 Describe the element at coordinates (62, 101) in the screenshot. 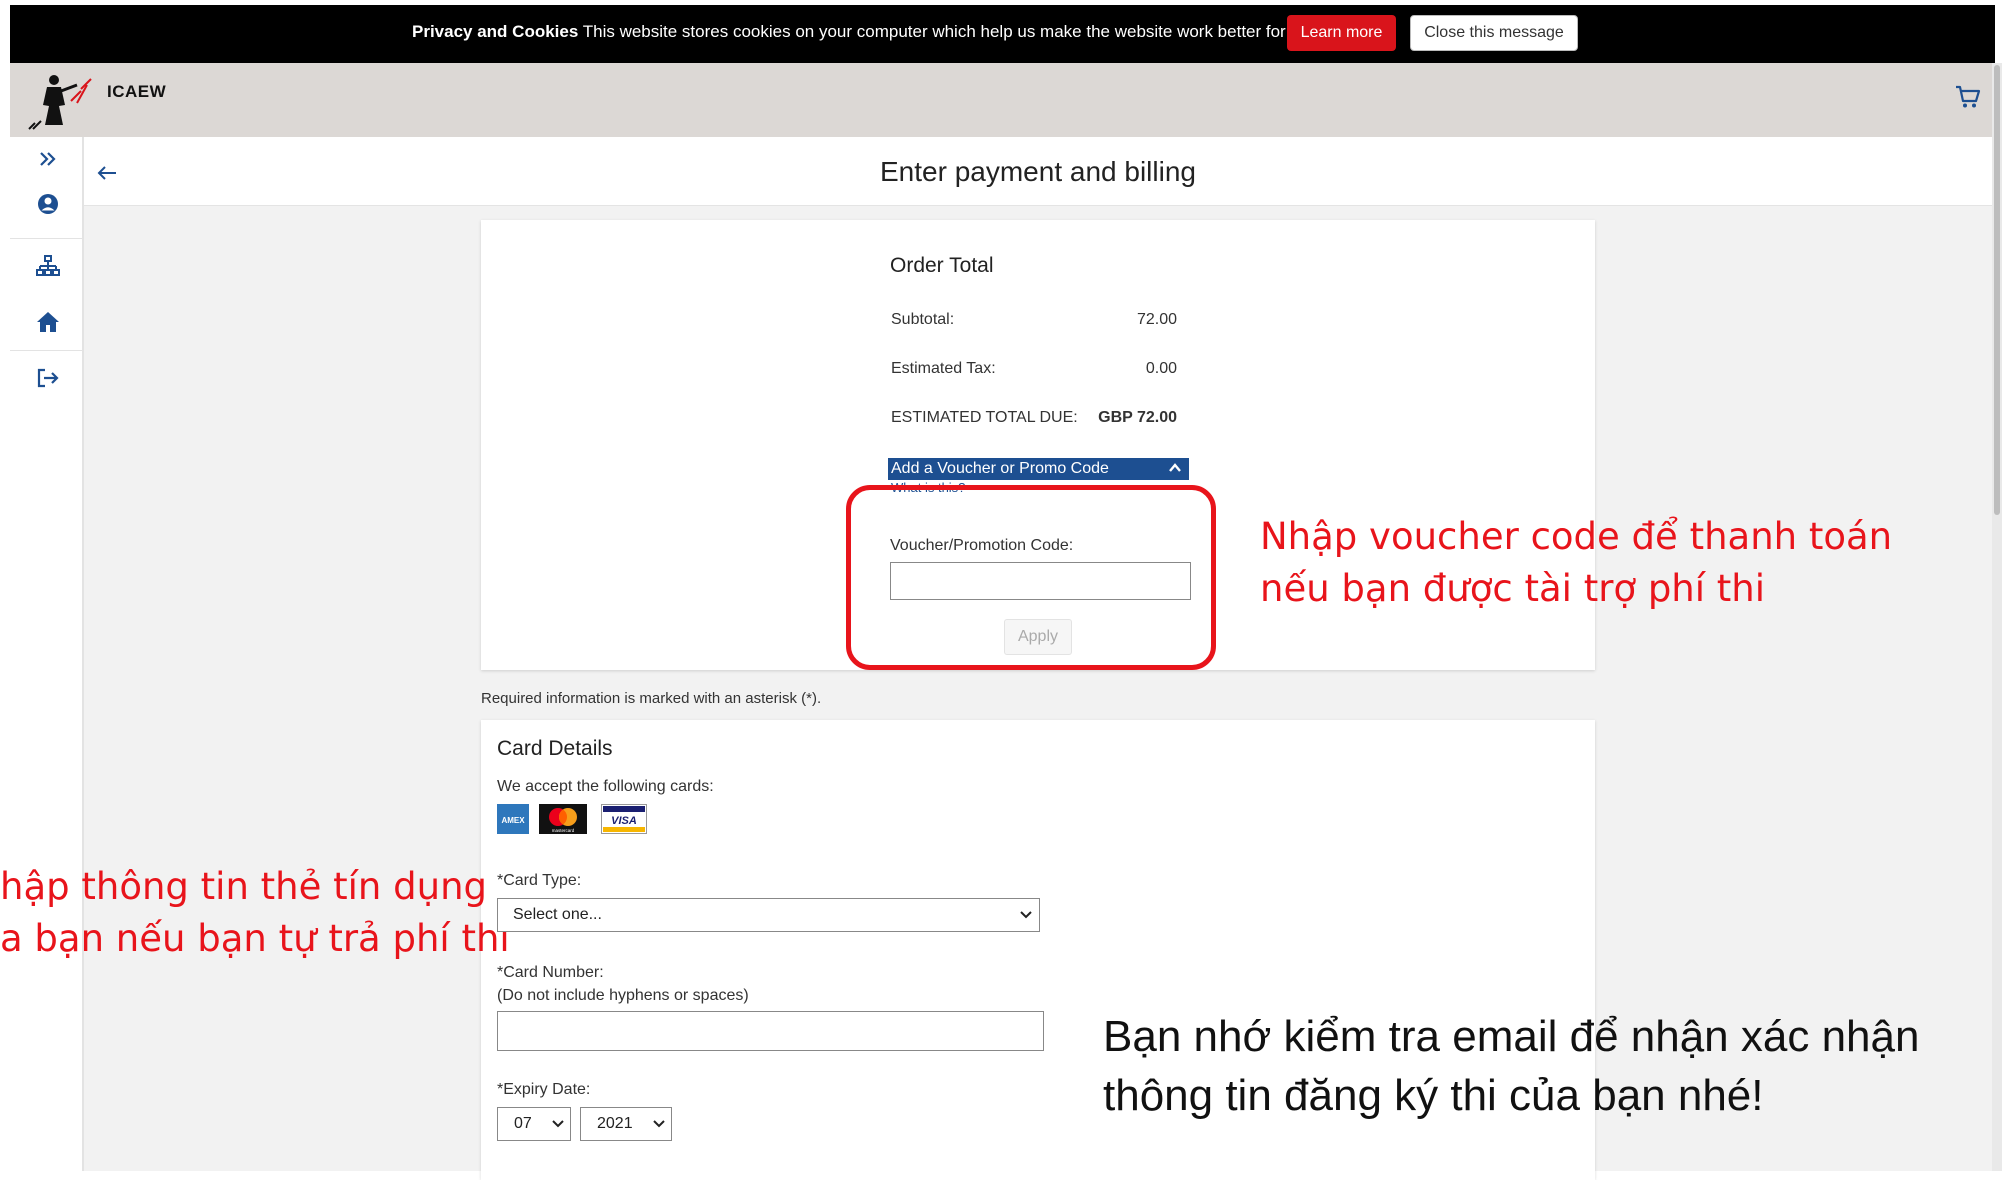

I see `icaew-logo-icon` at that location.